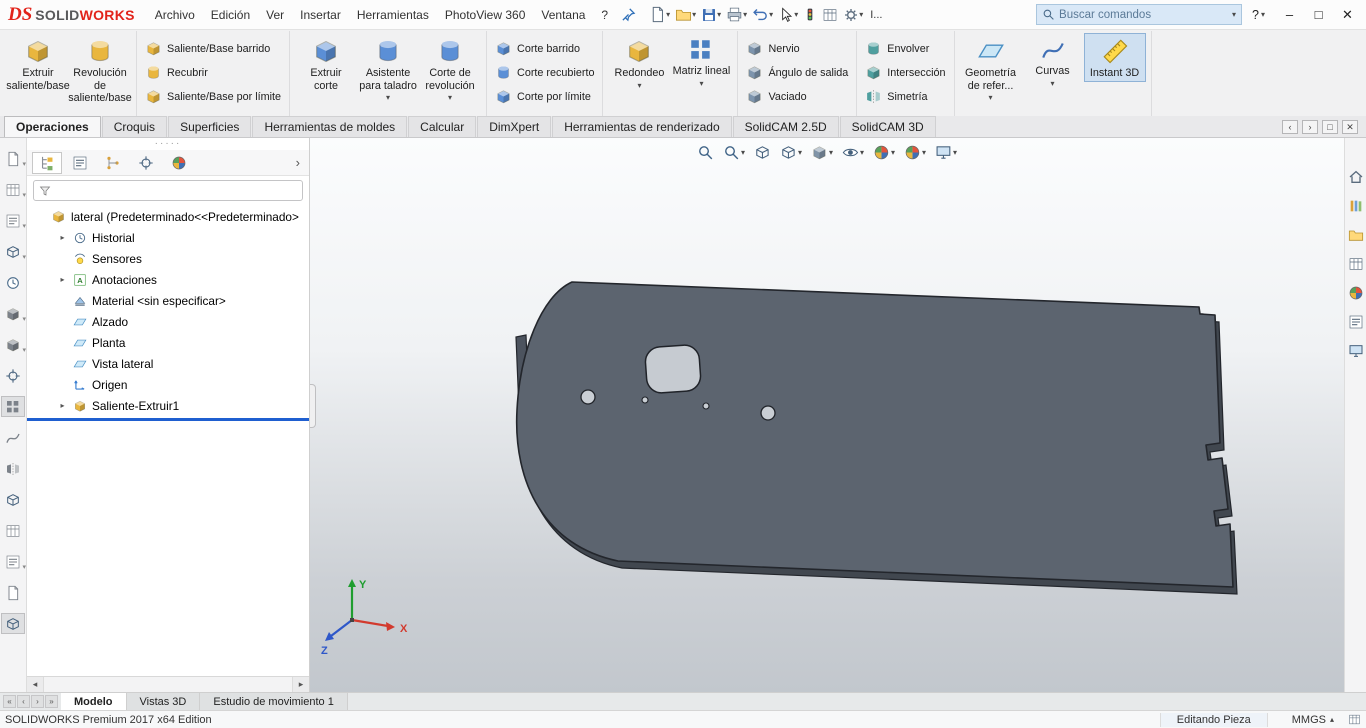 This screenshot has width=1366, height=728. Describe the element at coordinates (915, 152) in the screenshot. I see `apply-scene-button: ▾` at that location.